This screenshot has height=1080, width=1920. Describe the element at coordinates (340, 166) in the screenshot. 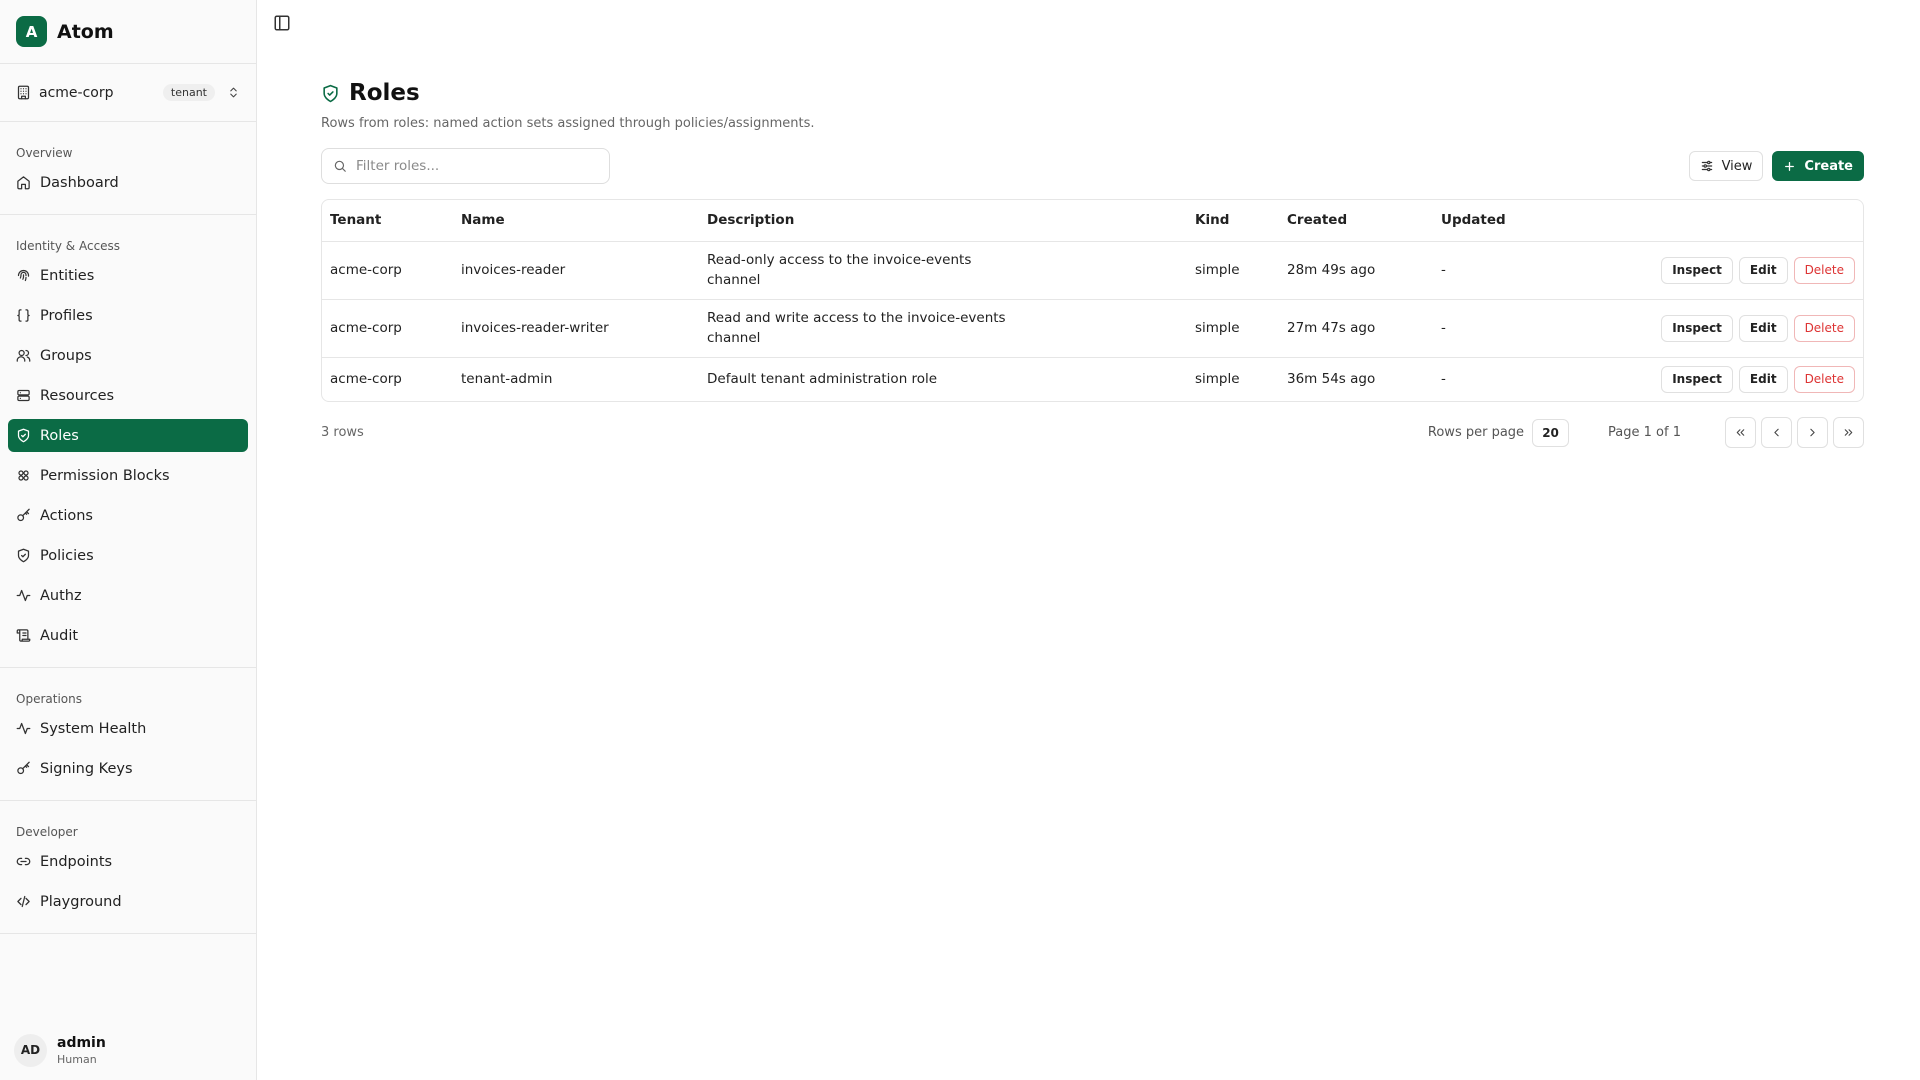

I see `search-icon` at that location.